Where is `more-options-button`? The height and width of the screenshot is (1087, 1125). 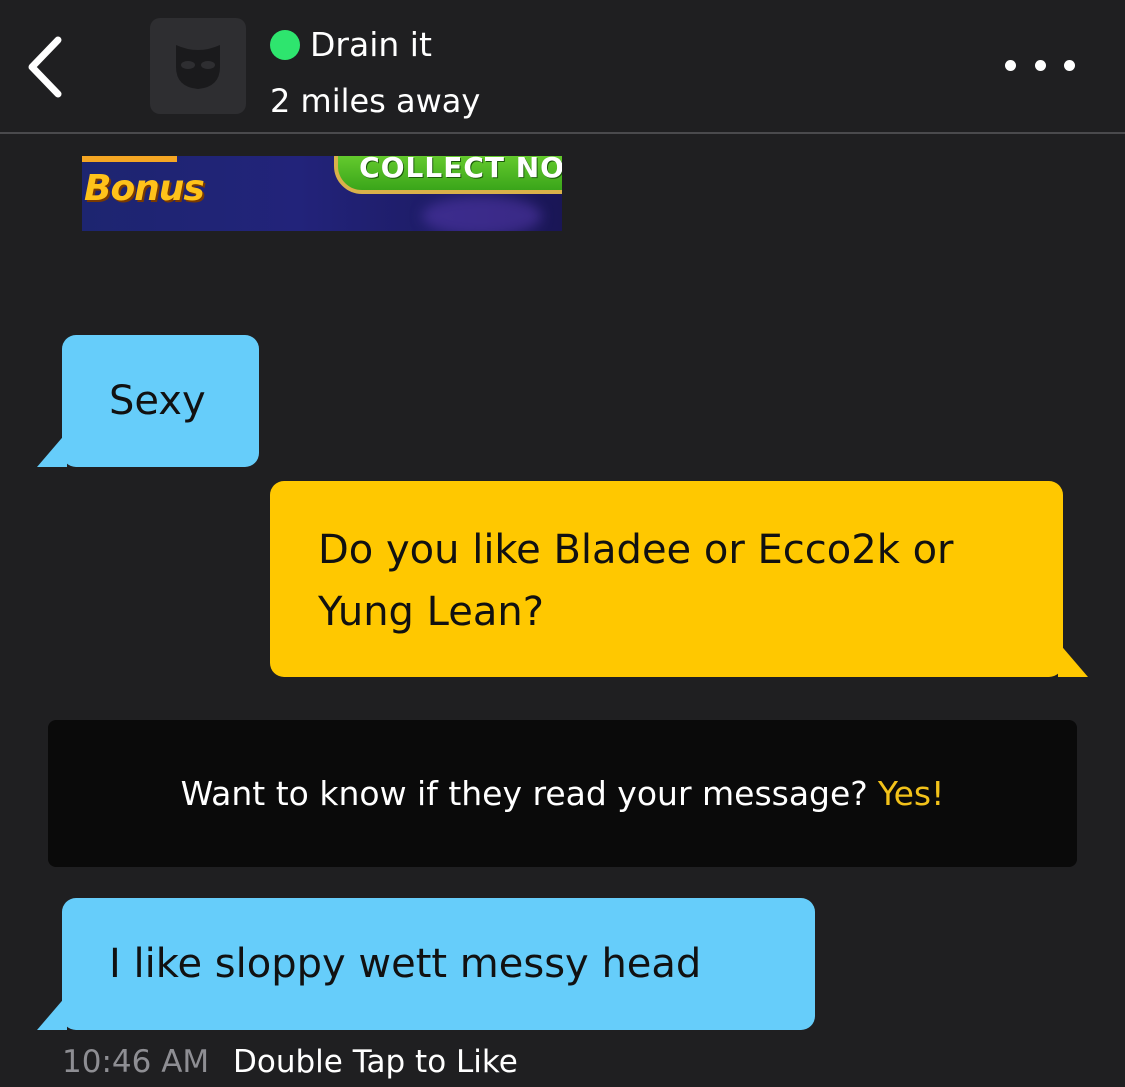
more-options-button is located at coordinates (1040, 65).